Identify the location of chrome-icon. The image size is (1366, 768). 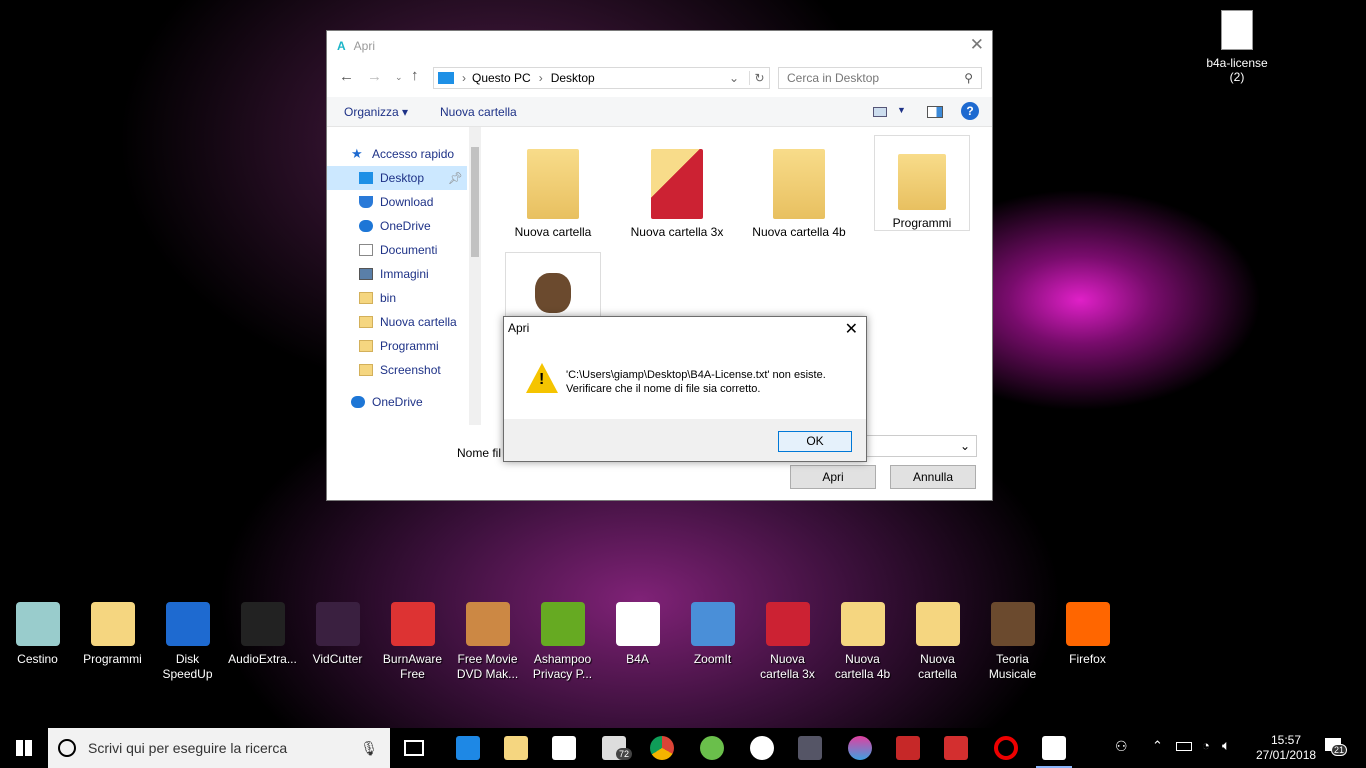
(662, 748).